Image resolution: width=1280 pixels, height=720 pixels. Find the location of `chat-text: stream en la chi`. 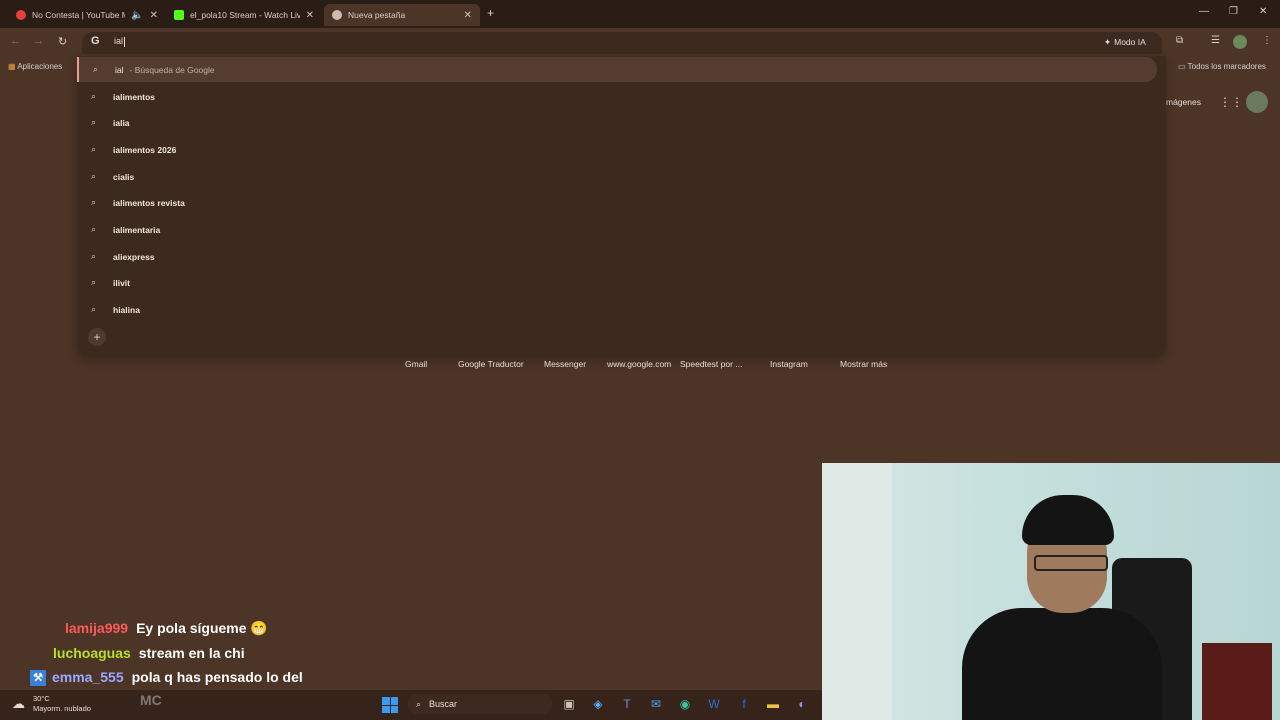

chat-text: stream en la chi is located at coordinates (191, 653).